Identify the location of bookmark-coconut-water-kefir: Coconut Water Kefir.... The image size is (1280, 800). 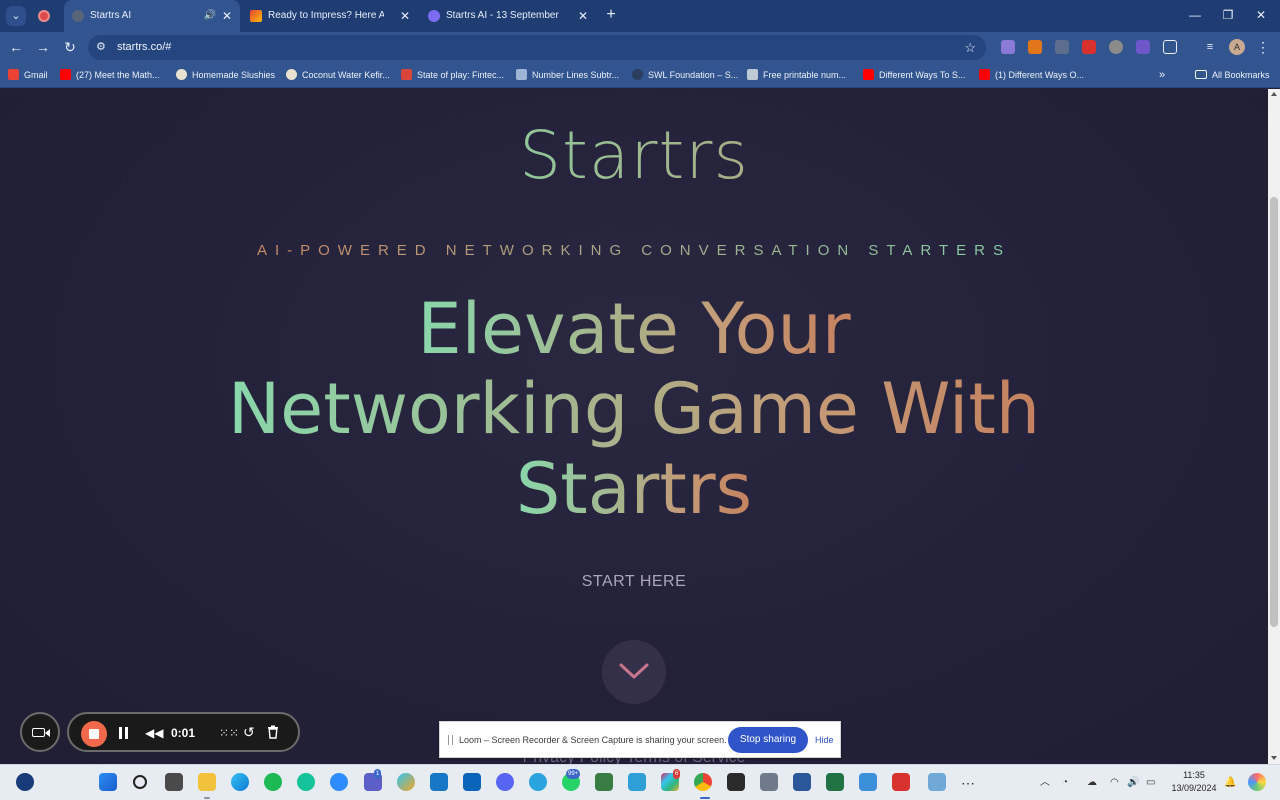
(338, 75).